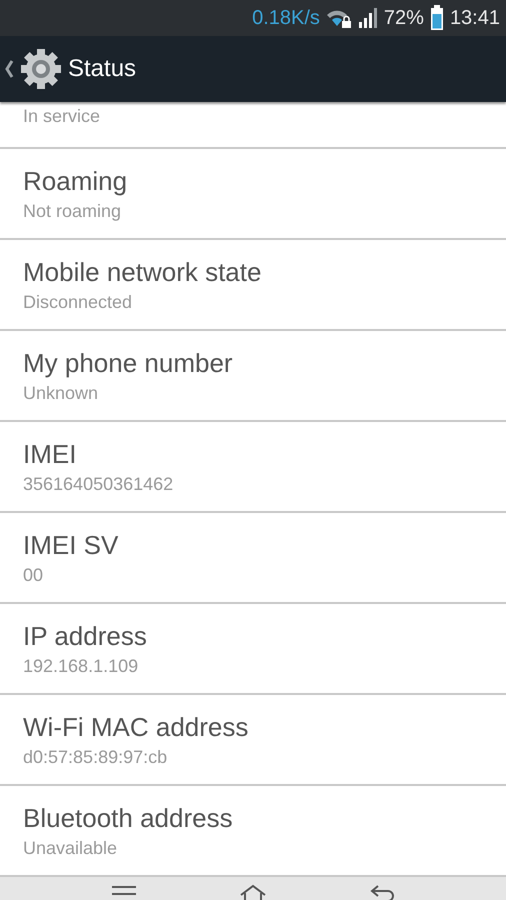 The height and width of the screenshot is (900, 506). What do you see at coordinates (70, 848) in the screenshot?
I see `setting-value: Unavailable` at bounding box center [70, 848].